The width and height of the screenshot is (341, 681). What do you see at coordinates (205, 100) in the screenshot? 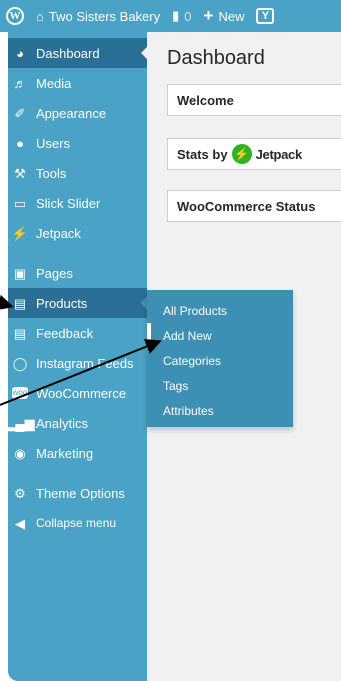
I see `welcome-widget-title: Welcome` at bounding box center [205, 100].